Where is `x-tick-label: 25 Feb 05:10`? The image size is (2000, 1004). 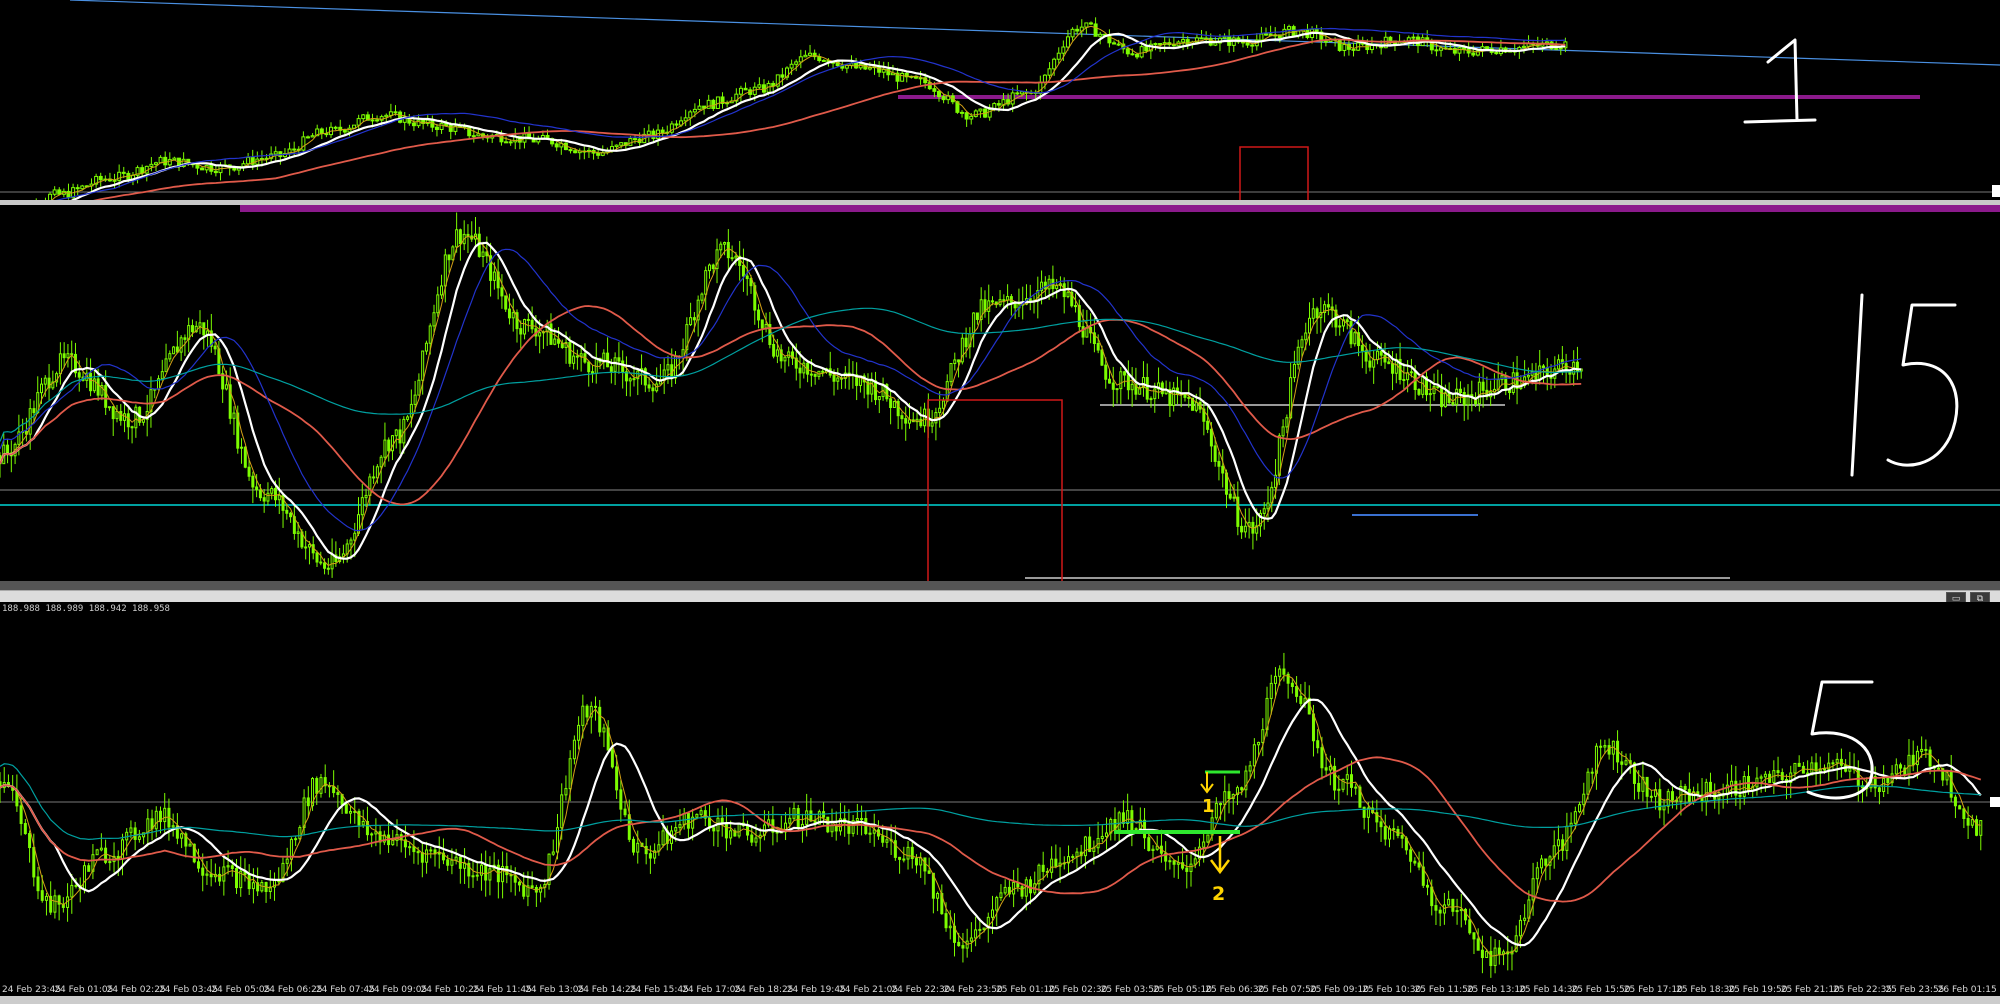 x-tick-label: 25 Feb 05:10 is located at coordinates (1182, 990).